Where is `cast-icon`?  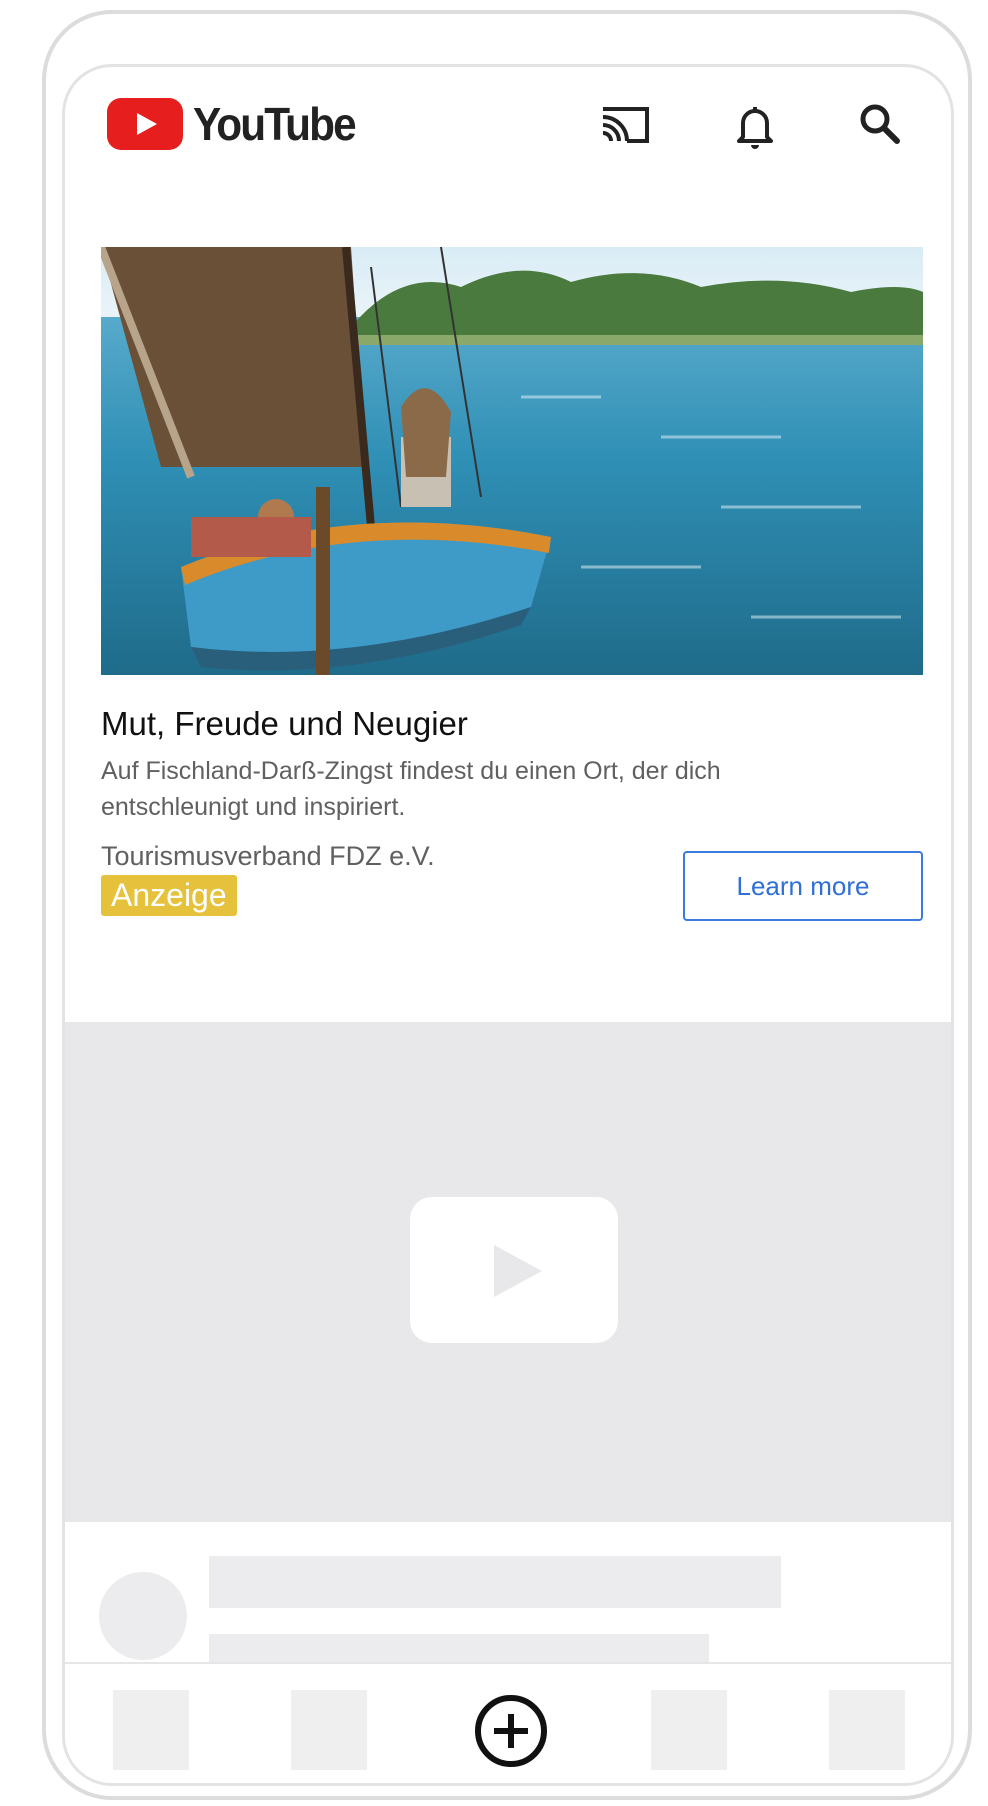
cast-icon is located at coordinates (625, 125).